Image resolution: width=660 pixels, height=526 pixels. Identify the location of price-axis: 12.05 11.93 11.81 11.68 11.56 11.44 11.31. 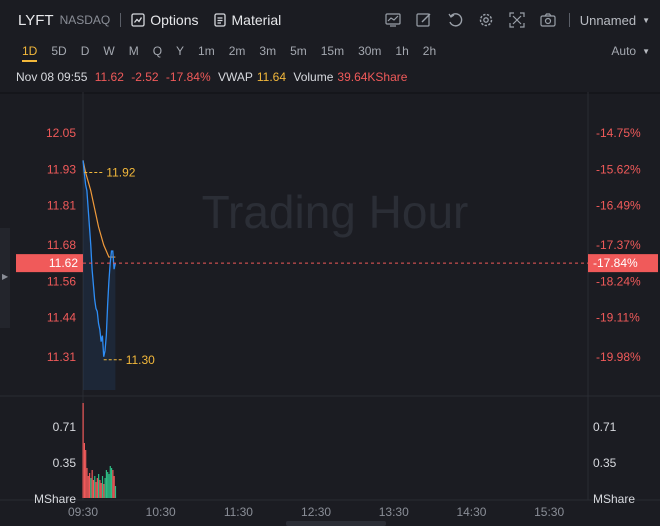
(61, 245).